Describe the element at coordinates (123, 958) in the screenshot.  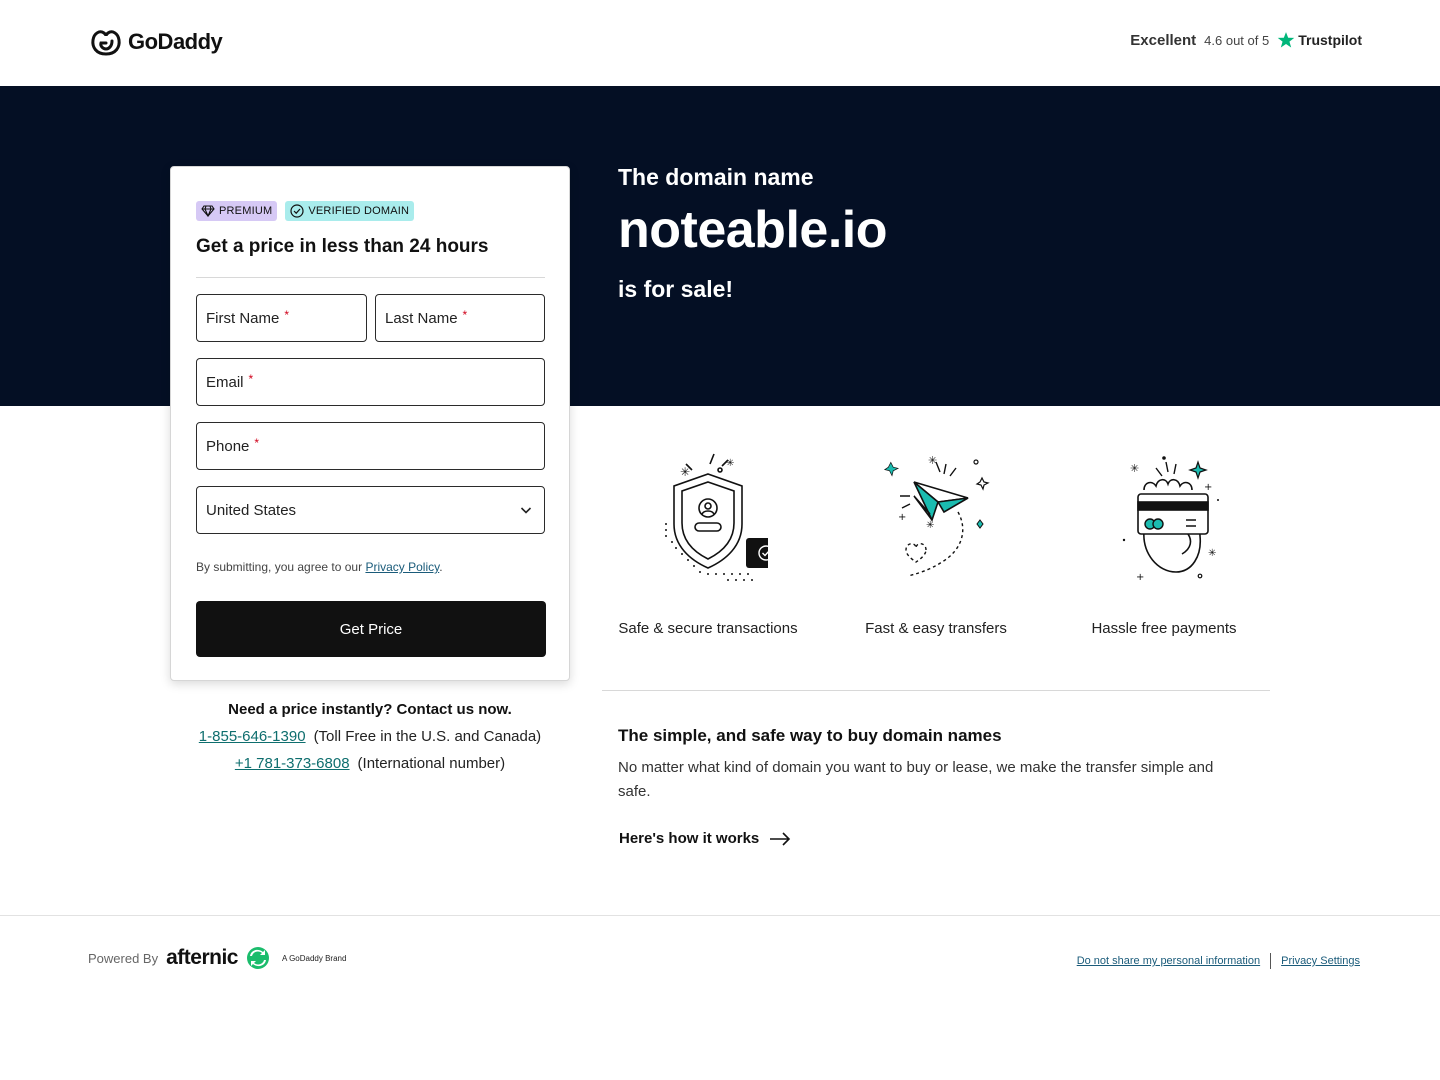
I see `powered-by-label: Powered By` at that location.